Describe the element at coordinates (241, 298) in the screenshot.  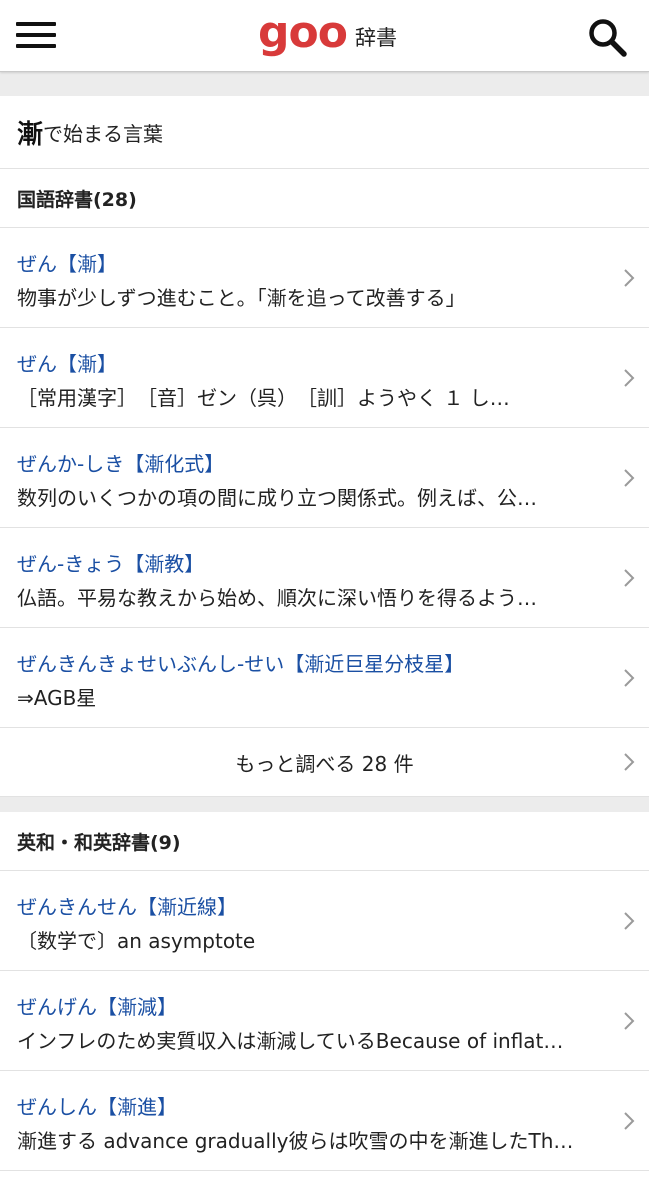
I see `entry-description: 物事が少しずつ進むこと。「漸を追って改善する」` at that location.